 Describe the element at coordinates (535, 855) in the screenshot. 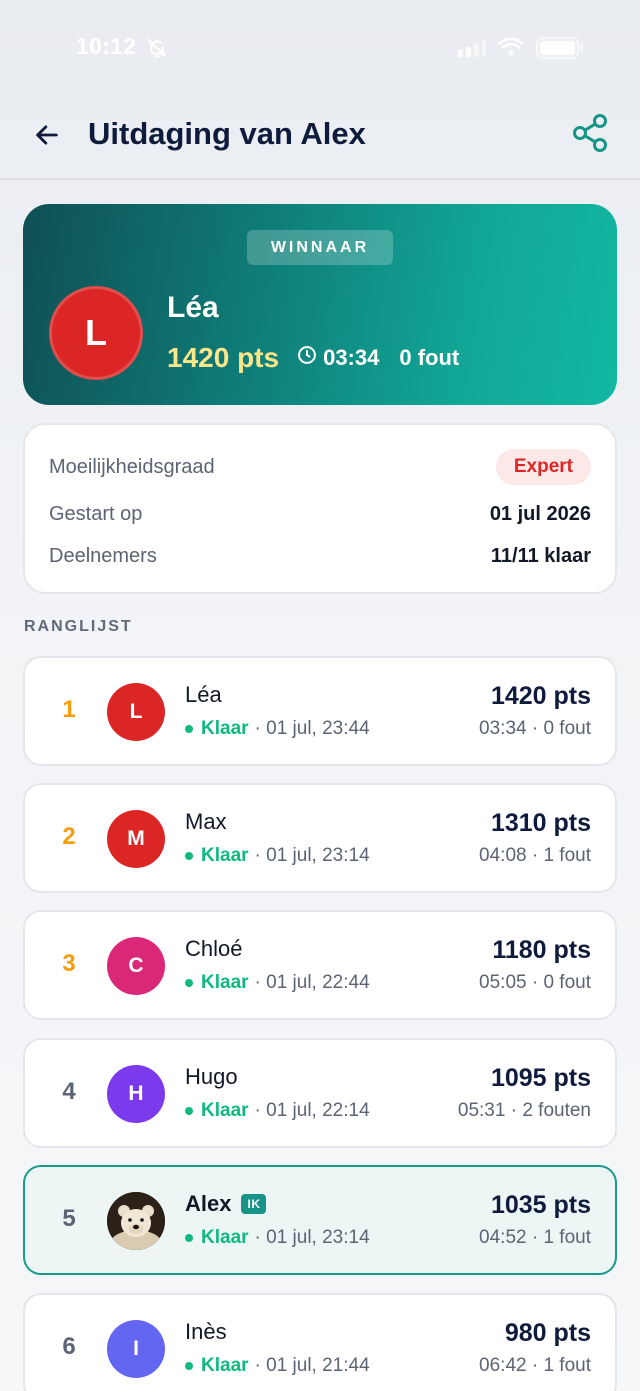

I see `player-time-errors: 04:08 · 1 fout` at that location.